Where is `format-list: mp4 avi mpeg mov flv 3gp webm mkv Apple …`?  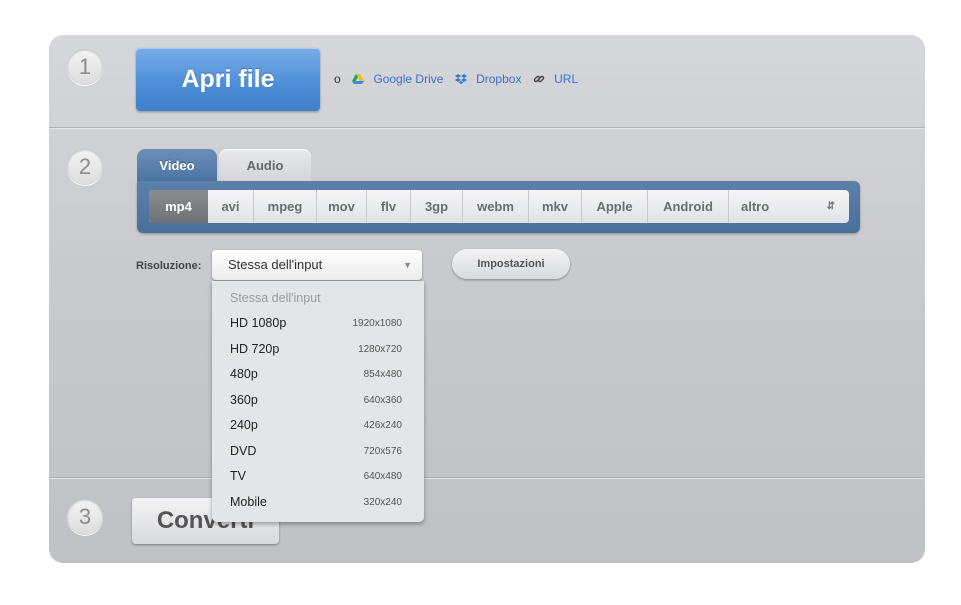 format-list: mp4 avi mpeg mov flv 3gp webm mkv Apple … is located at coordinates (499, 206).